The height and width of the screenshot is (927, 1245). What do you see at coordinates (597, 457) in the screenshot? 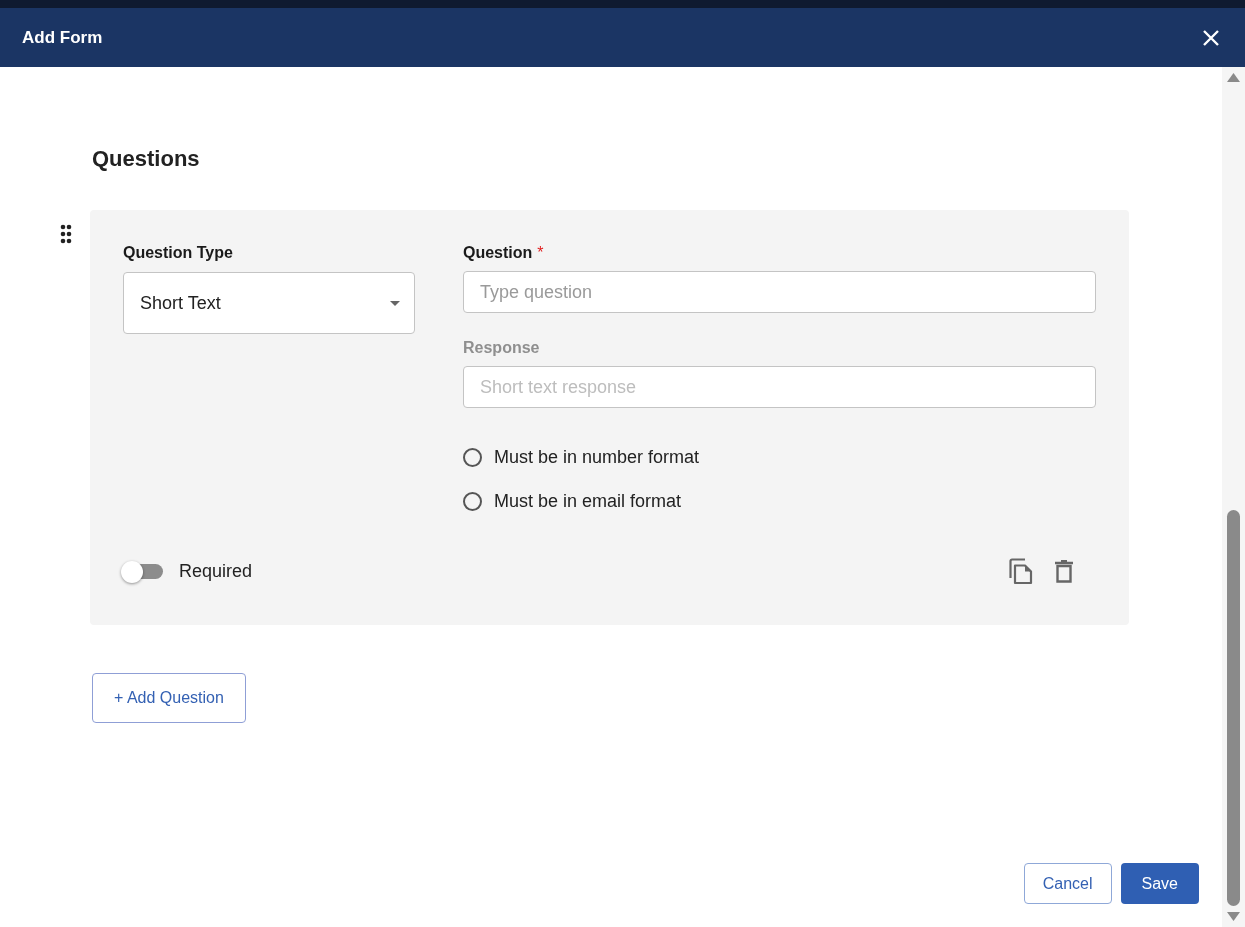
I see `radio-label: Must be in number format` at bounding box center [597, 457].